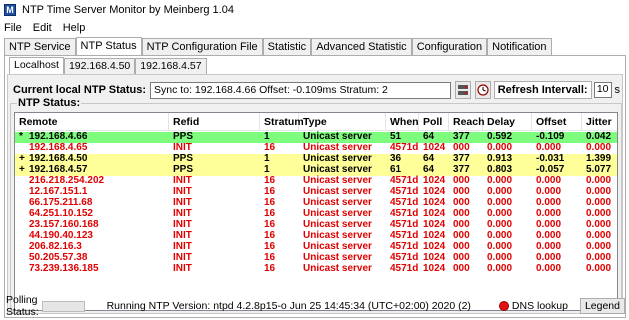 The image size is (629, 320). What do you see at coordinates (42, 28) in the screenshot?
I see `menu-edit: Edit` at bounding box center [42, 28].